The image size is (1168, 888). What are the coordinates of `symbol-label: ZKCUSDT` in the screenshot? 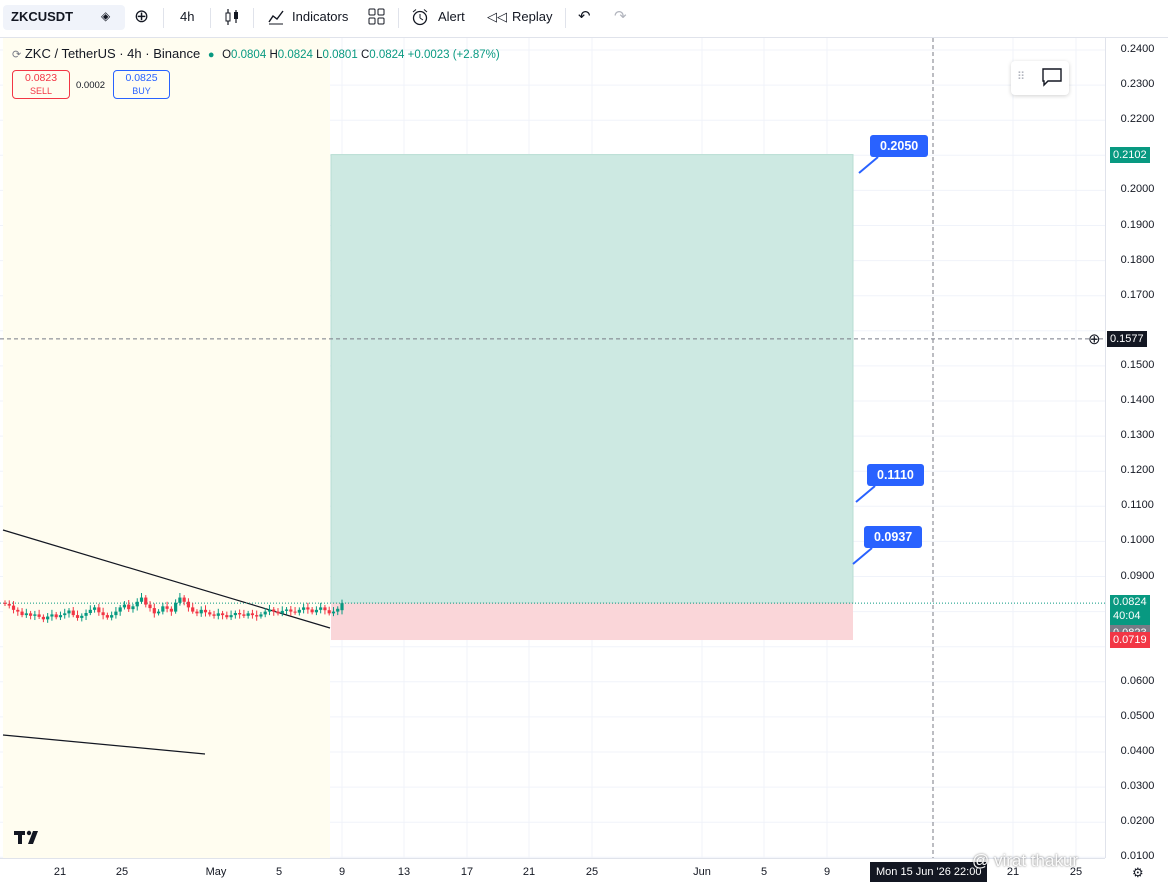 It's located at (42, 16).